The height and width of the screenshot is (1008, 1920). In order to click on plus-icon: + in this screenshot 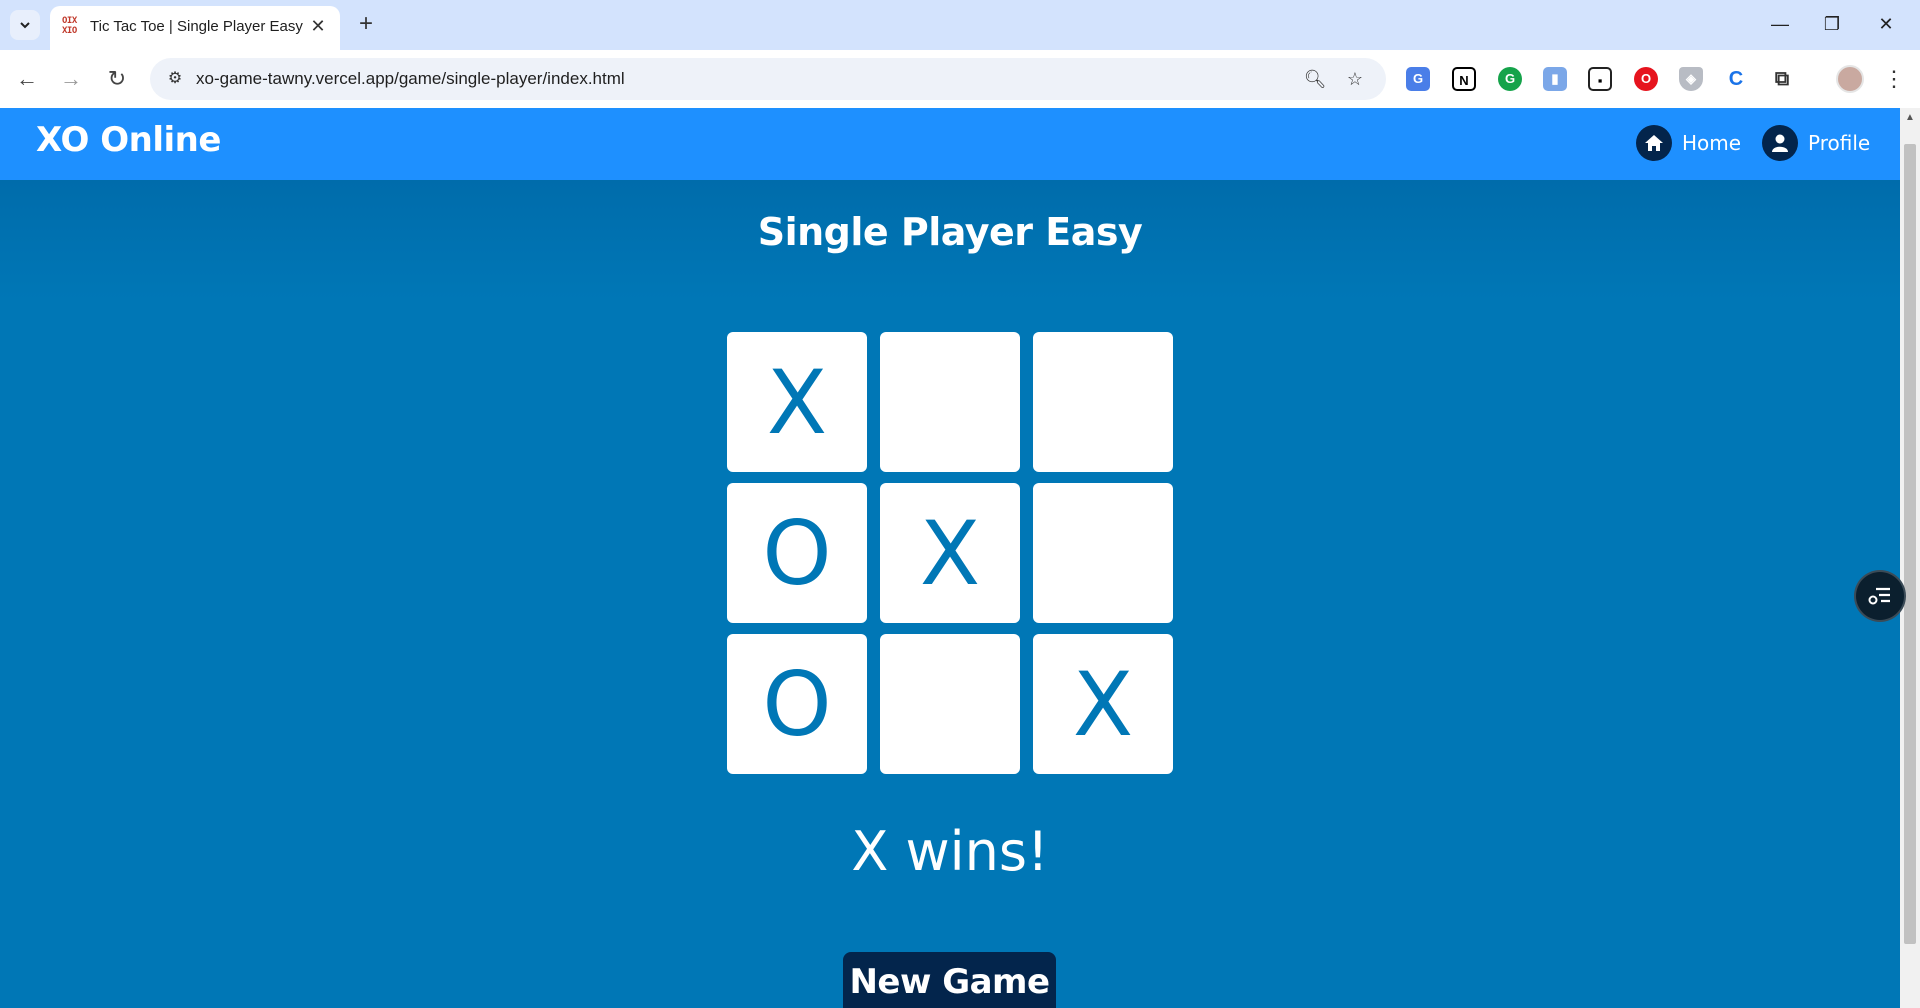, I will do `click(365, 23)`.